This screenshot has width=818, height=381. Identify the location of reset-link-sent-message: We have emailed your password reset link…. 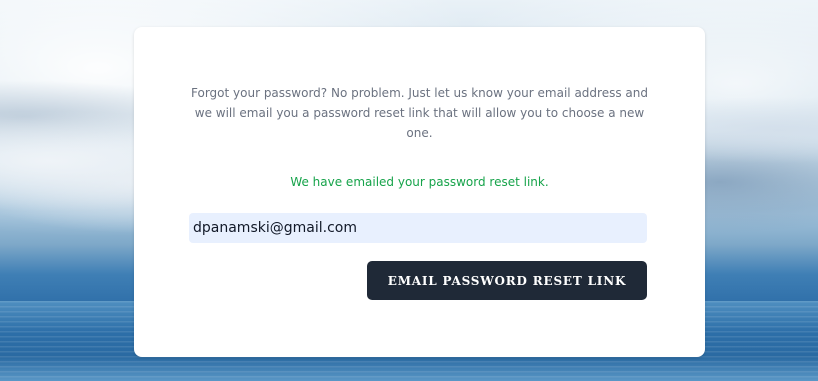
(419, 182).